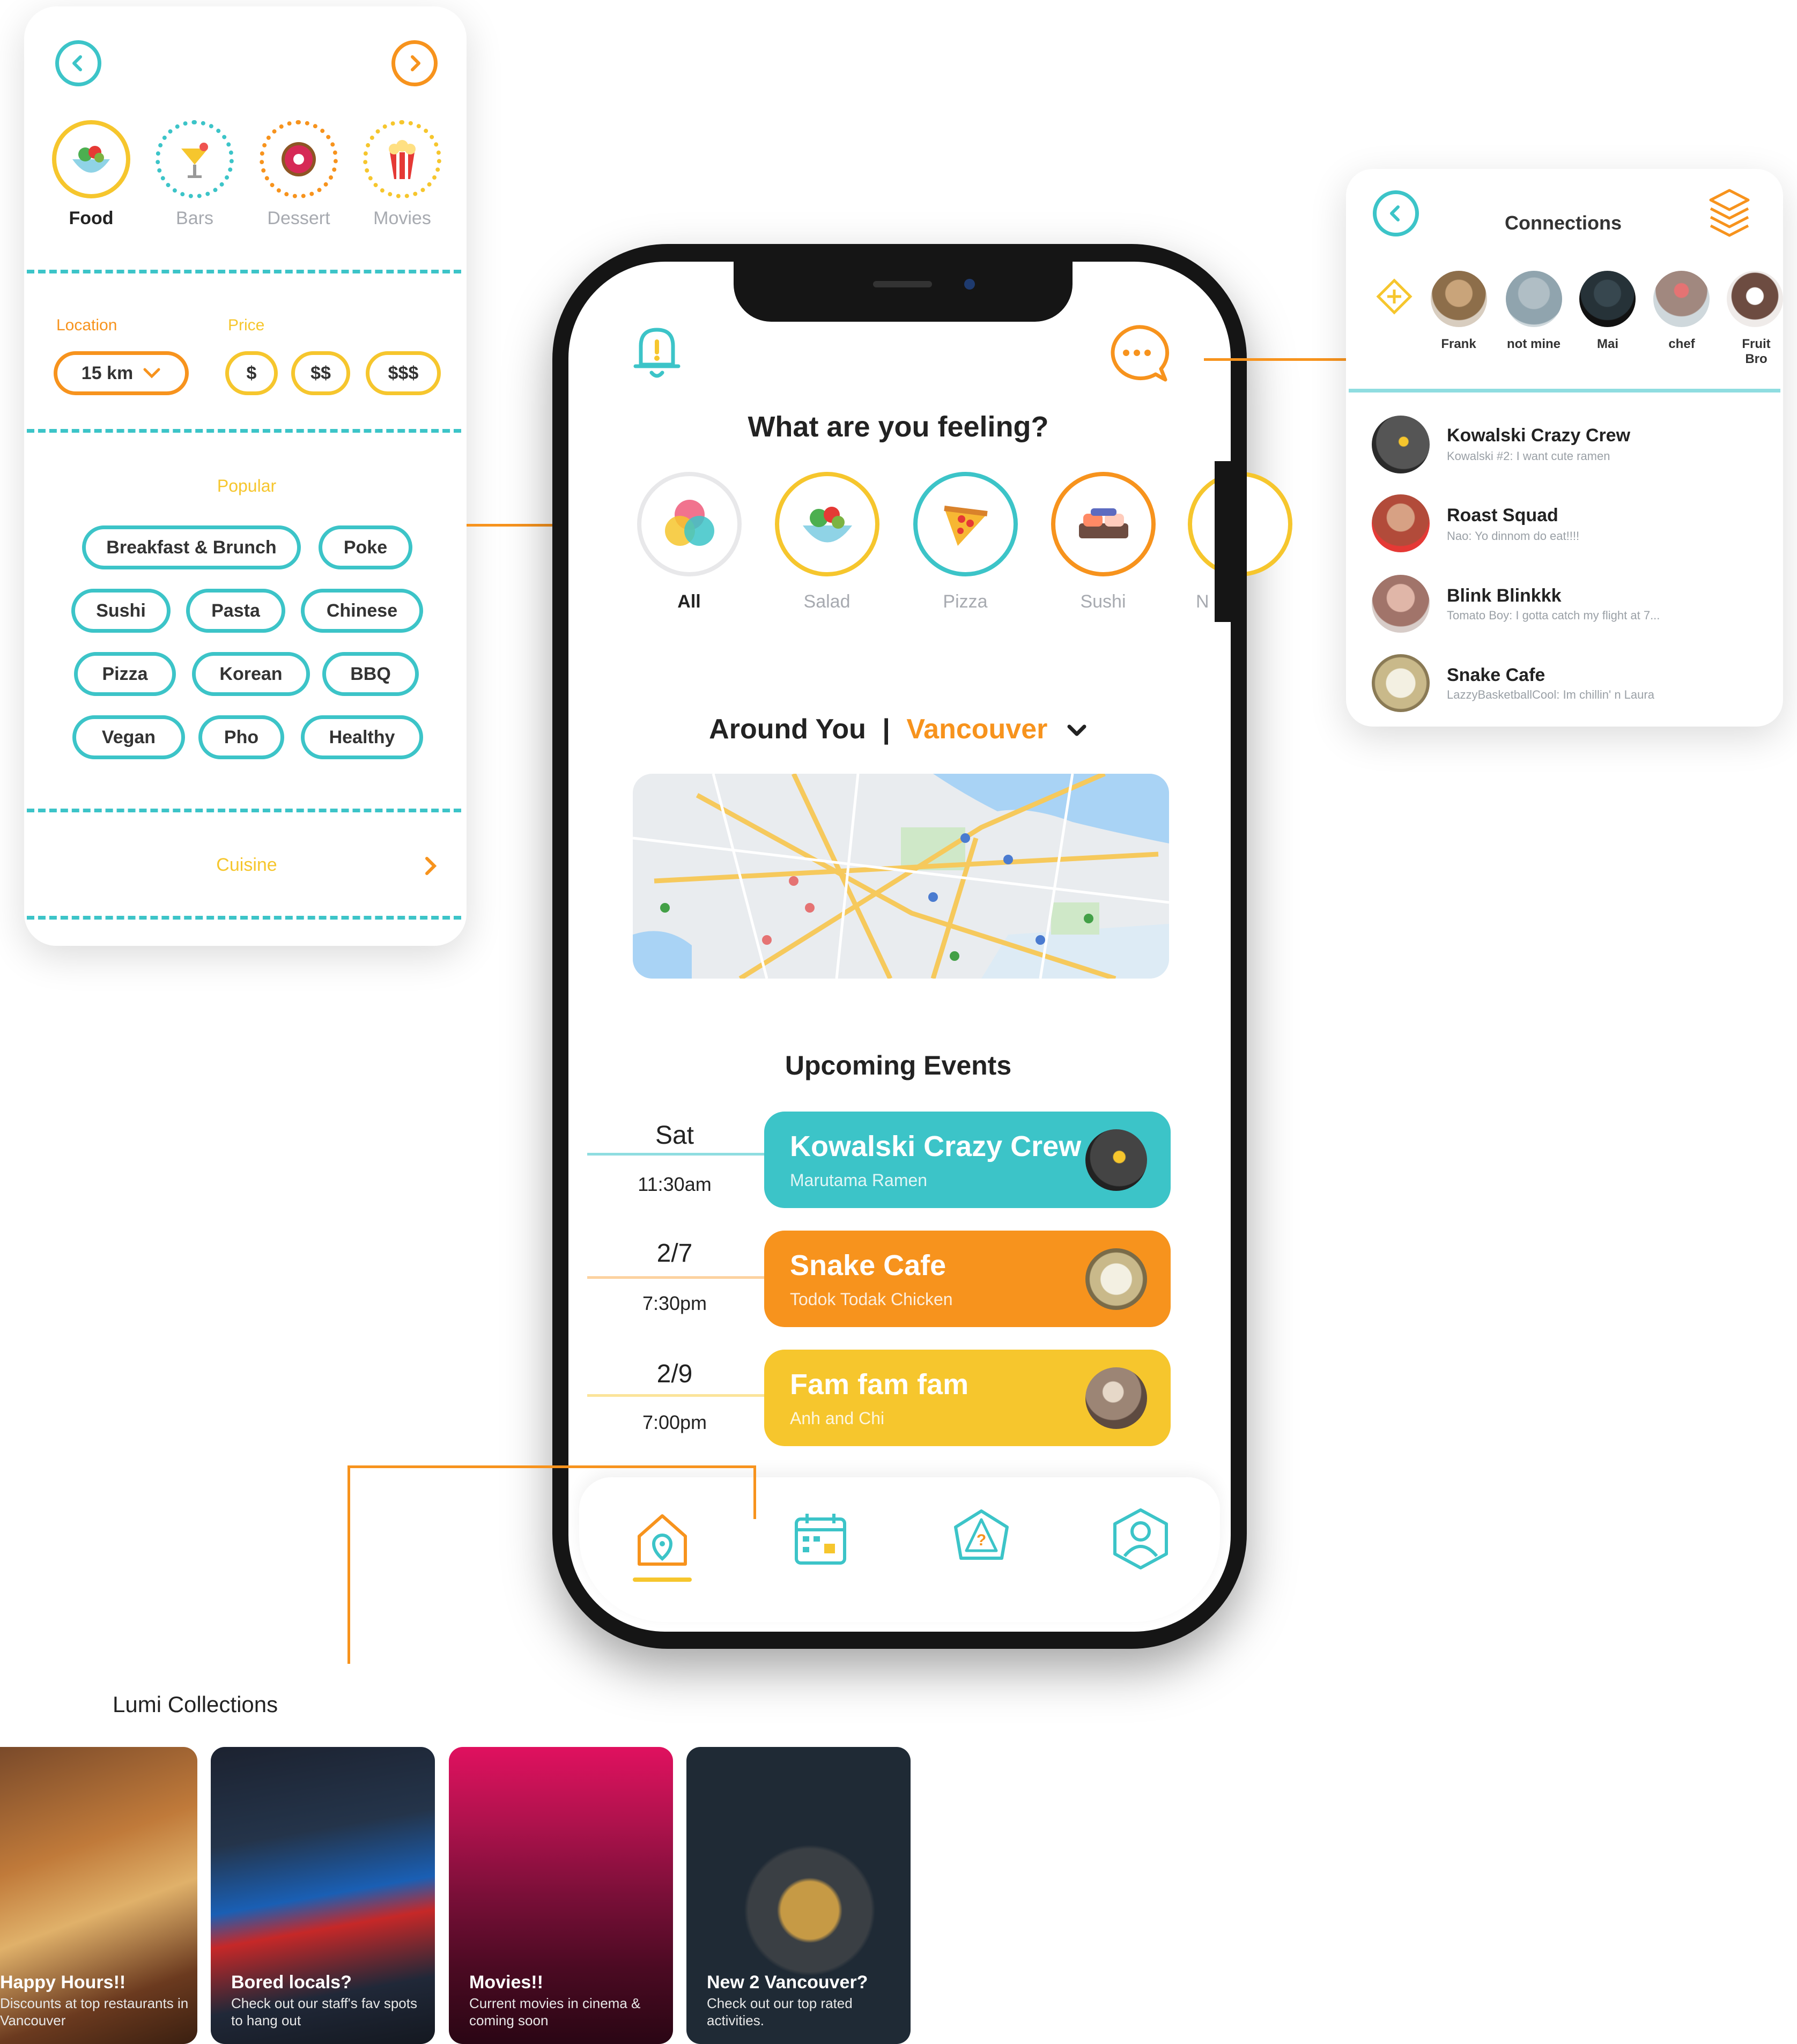 The width and height of the screenshot is (1797, 2044). I want to click on price-option-2: $$, so click(321, 373).